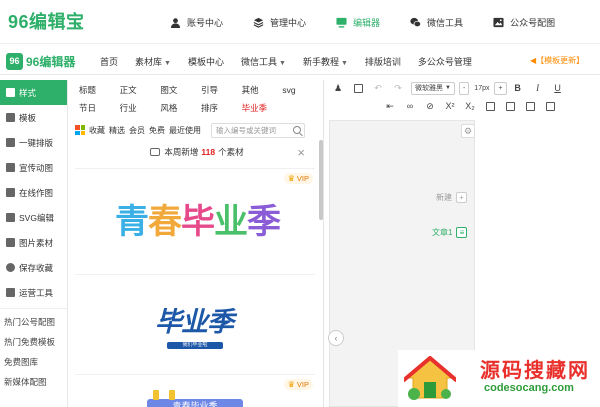 The image size is (600, 407). What do you see at coordinates (197, 152) in the screenshot?
I see `new-materials-banner: 本周新增 118 个素材 ×` at bounding box center [197, 152].